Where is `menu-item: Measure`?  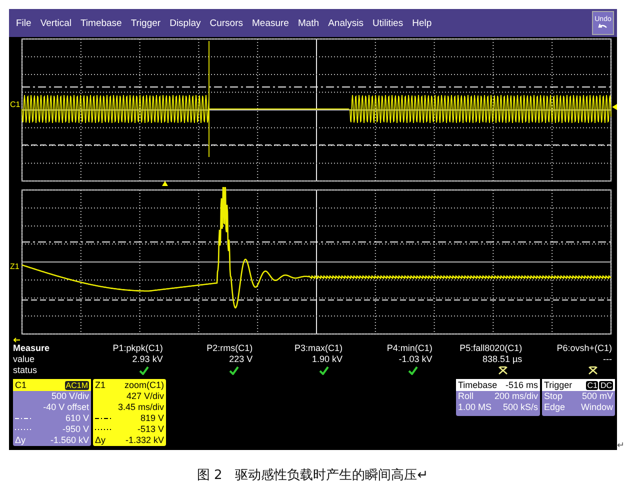
menu-item: Measure is located at coordinates (270, 23).